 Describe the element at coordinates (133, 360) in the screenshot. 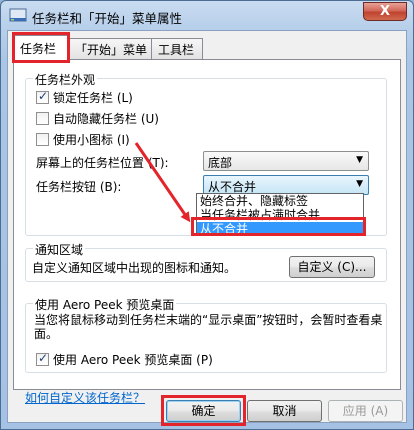

I see `checkbox-label: 使用 Aero Peek 预览桌面 (P)` at that location.